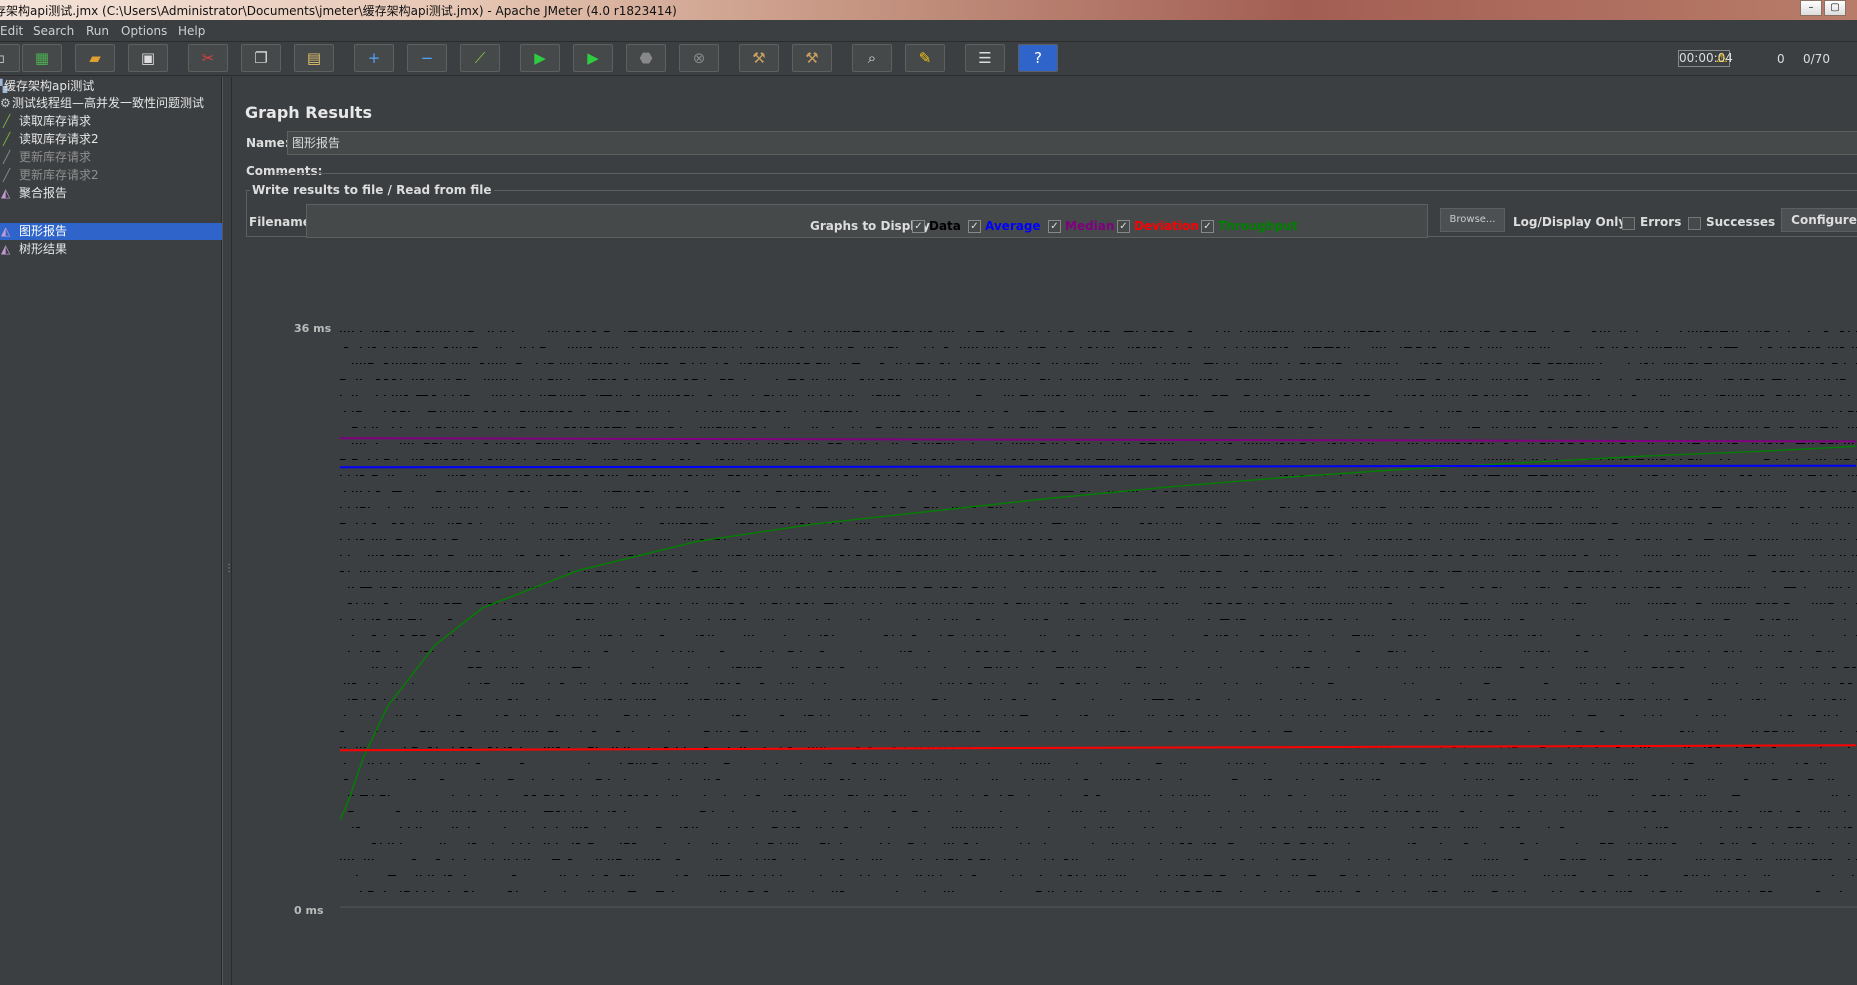  I want to click on data-checkbox: ✓, so click(918, 226).